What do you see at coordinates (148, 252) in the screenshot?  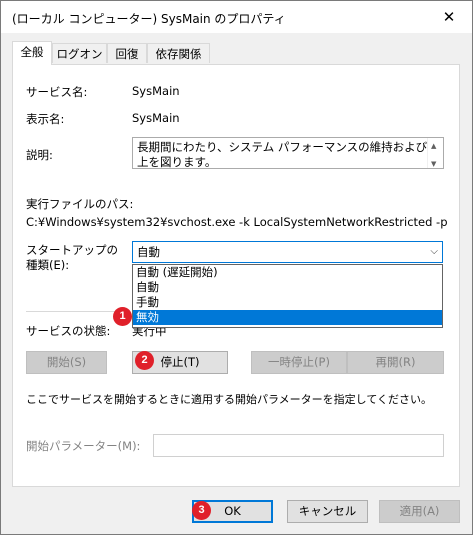 I see `startup-type-selected: 自動` at bounding box center [148, 252].